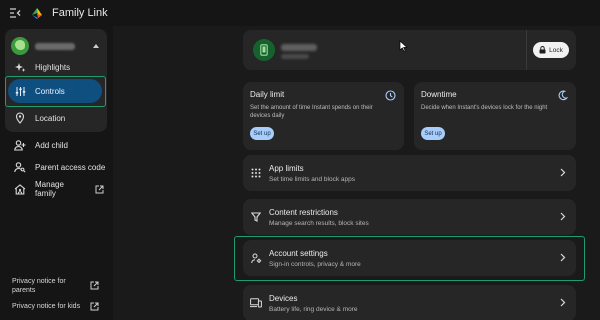  Describe the element at coordinates (20, 189) in the screenshot. I see `family-house-icon` at that location.